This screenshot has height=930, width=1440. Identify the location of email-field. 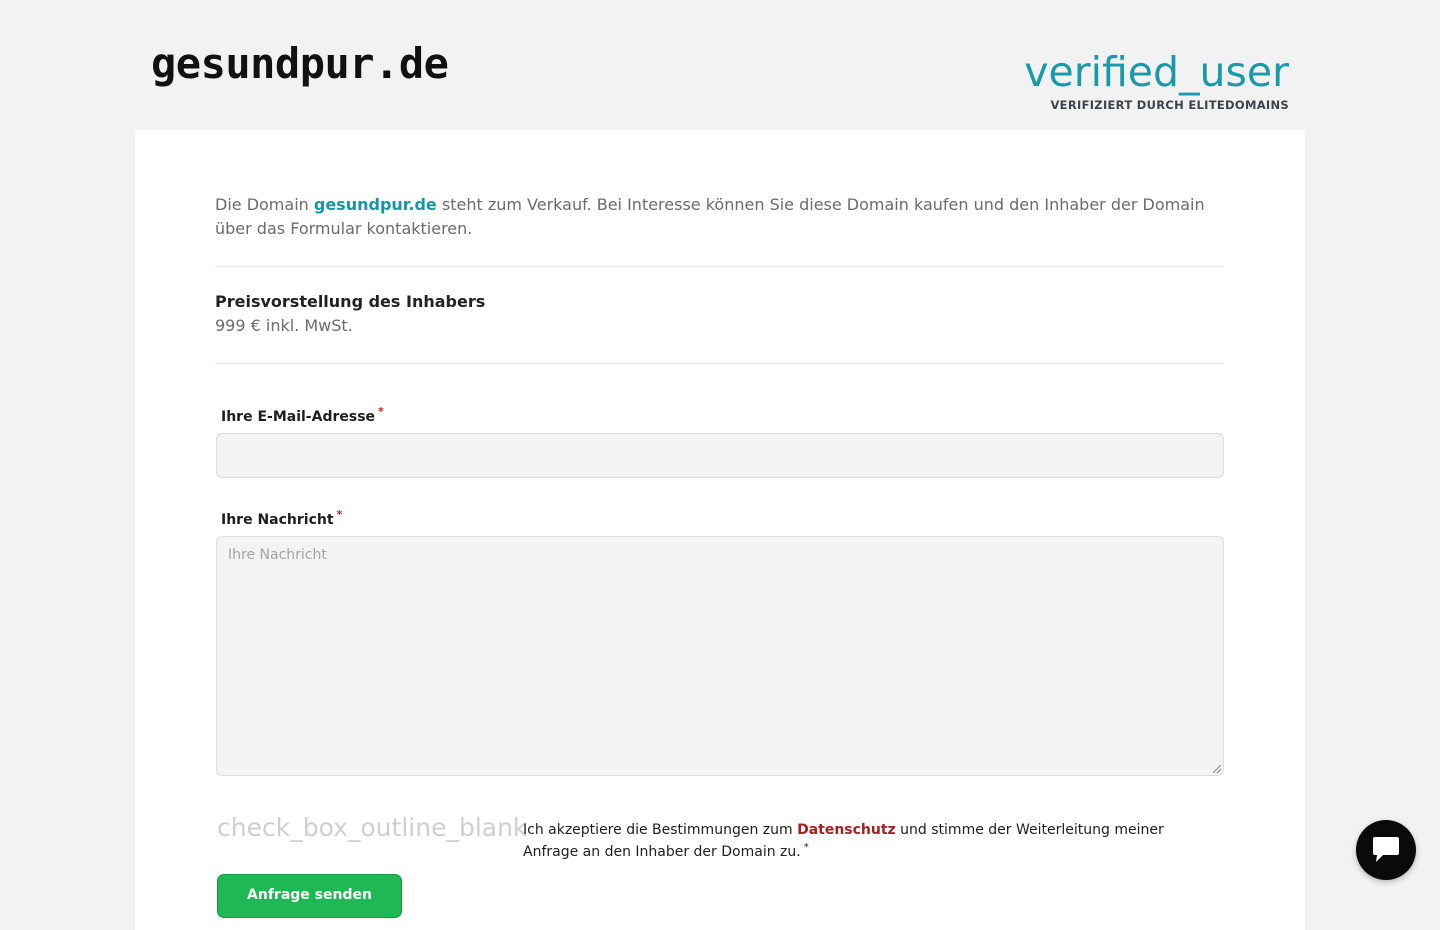
(720, 455).